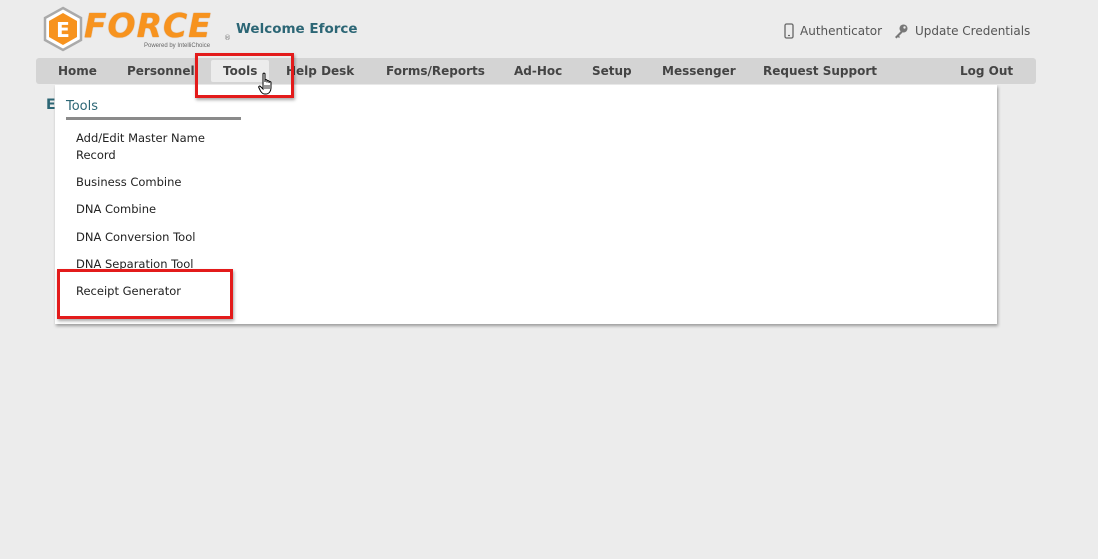  I want to click on logo-registered: ®, so click(227, 38).